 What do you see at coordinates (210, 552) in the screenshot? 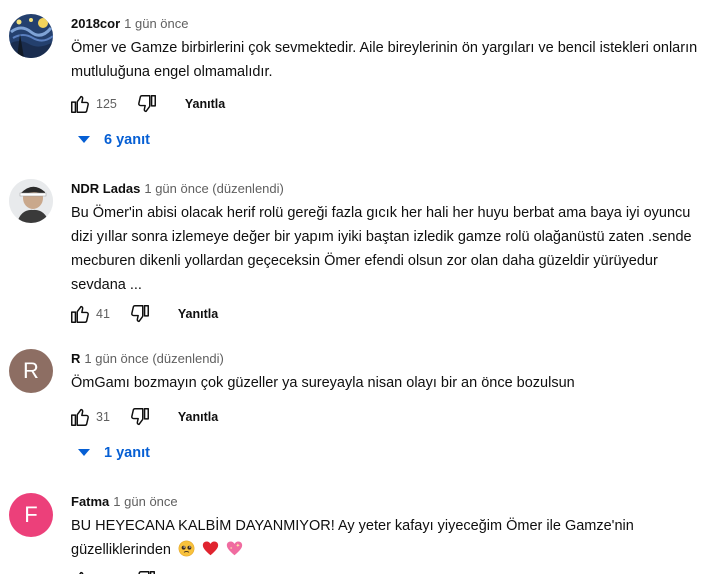
I see `red-heart-emoji-icon` at bounding box center [210, 552].